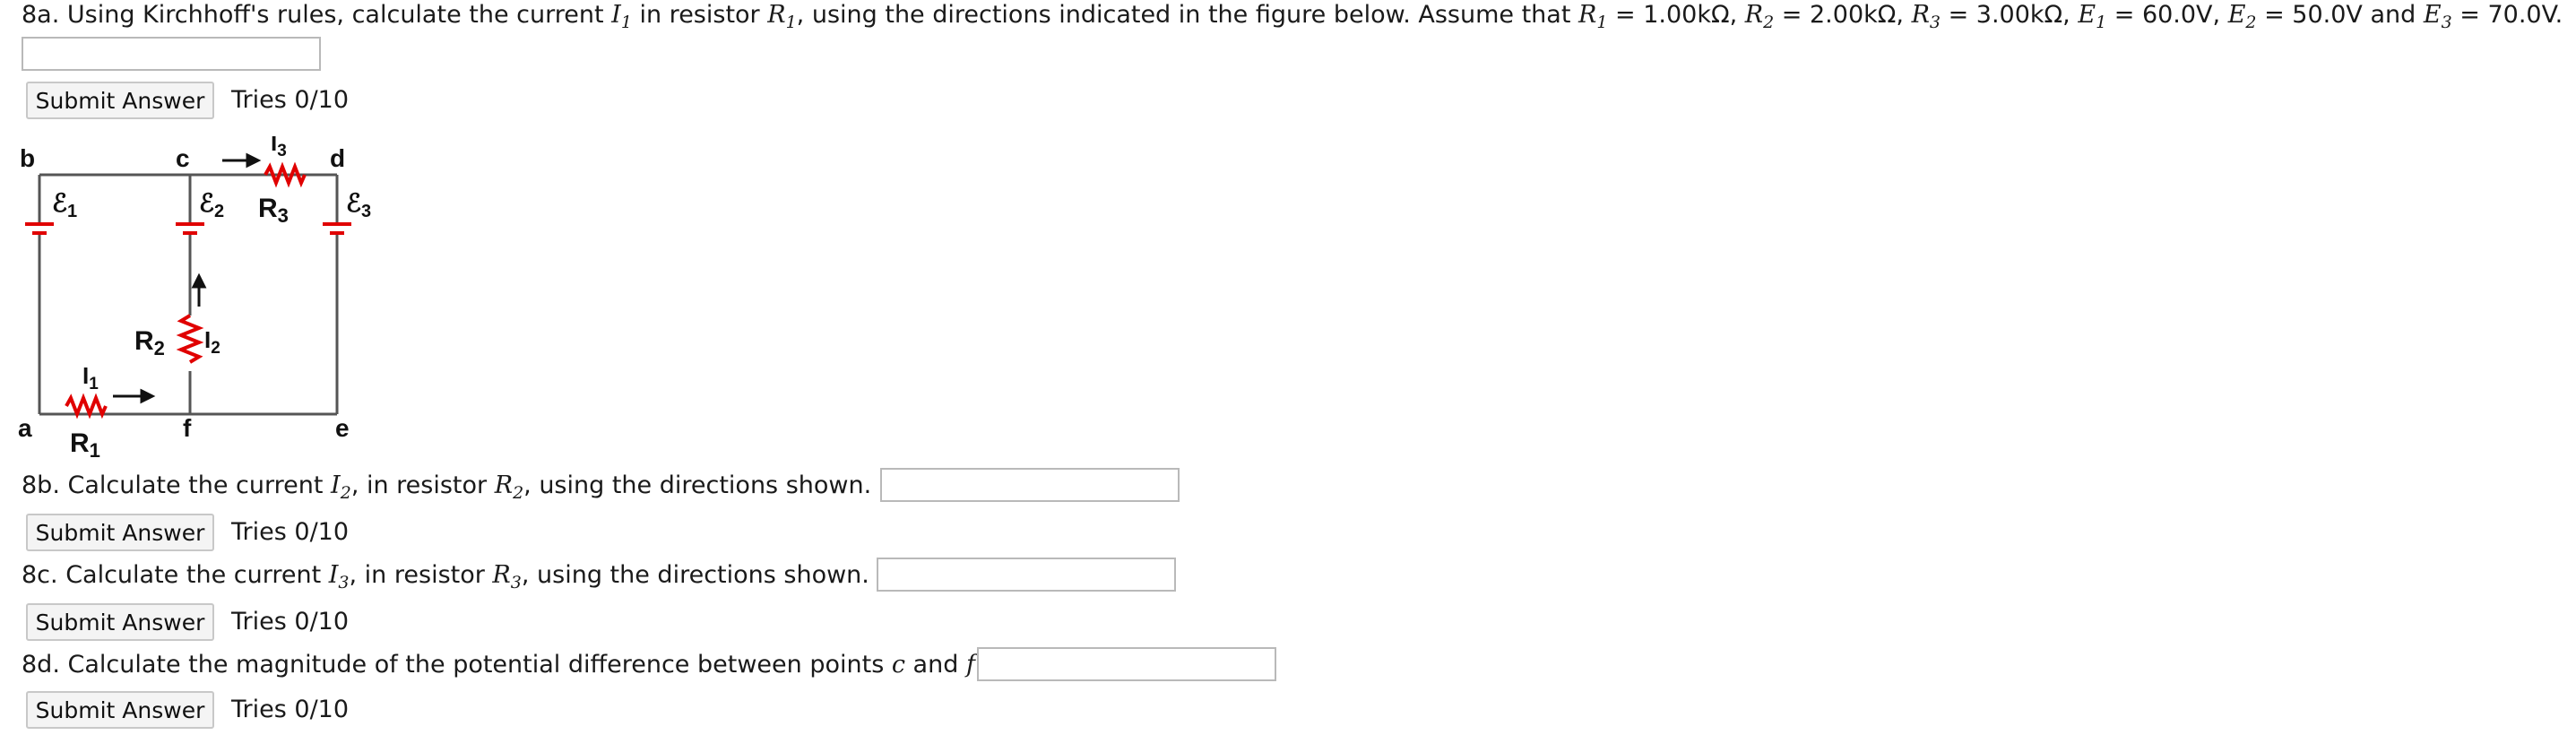 The width and height of the screenshot is (2576, 735). I want to click on resistor-r1-symbol, so click(86, 406).